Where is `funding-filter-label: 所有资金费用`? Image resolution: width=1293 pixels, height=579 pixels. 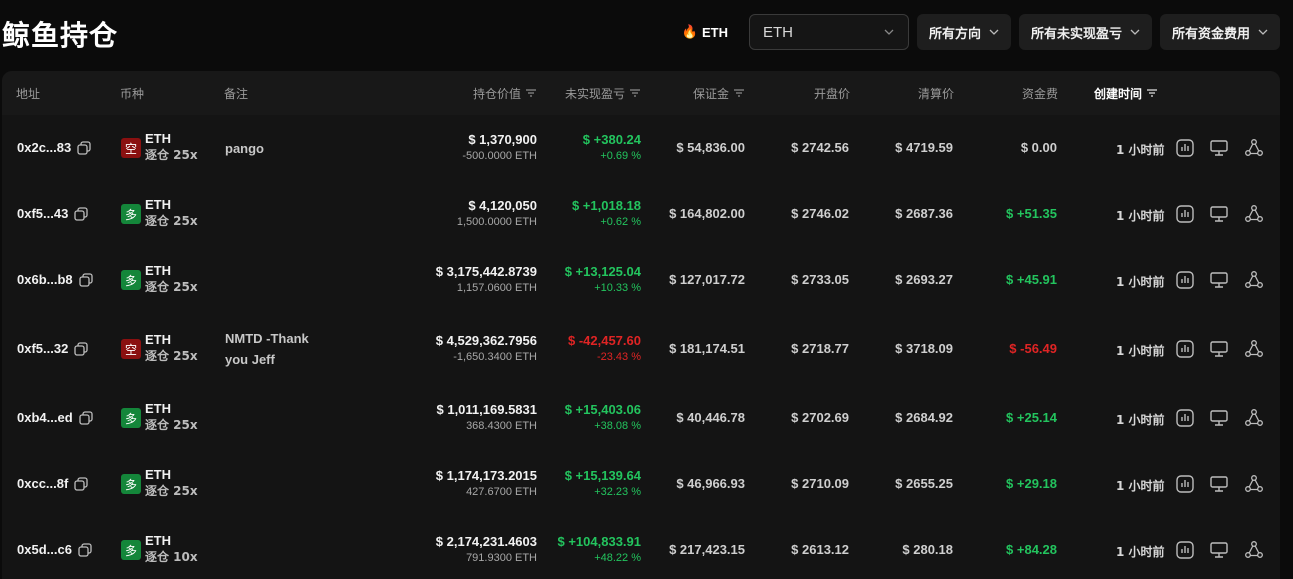 funding-filter-label: 所有资金费用 is located at coordinates (1210, 34).